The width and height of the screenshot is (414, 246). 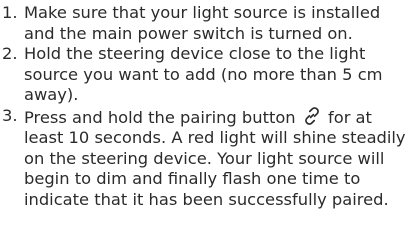 I want to click on step-number: 3., so click(x=10, y=115).